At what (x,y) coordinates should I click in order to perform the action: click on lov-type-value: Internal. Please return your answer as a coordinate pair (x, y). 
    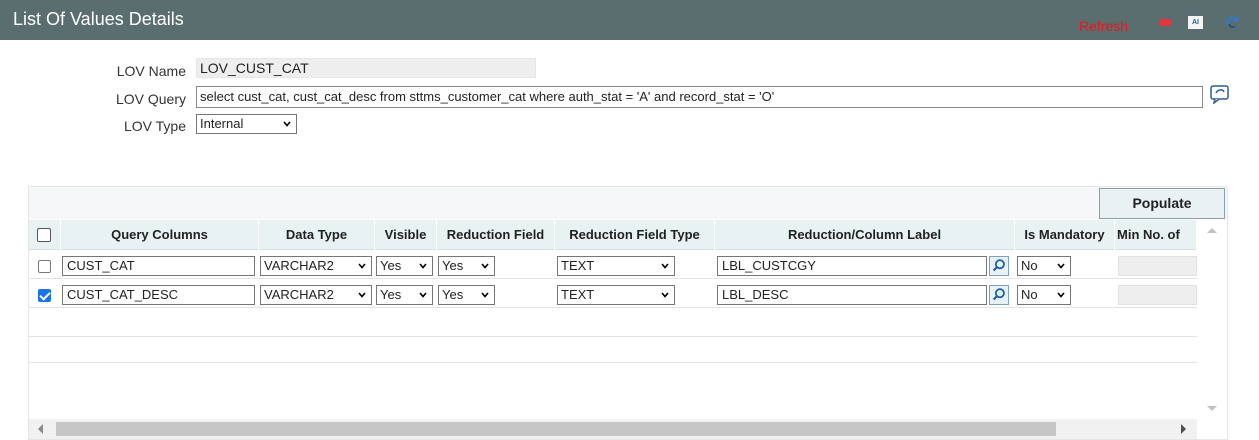
    Looking at the image, I should click on (222, 123).